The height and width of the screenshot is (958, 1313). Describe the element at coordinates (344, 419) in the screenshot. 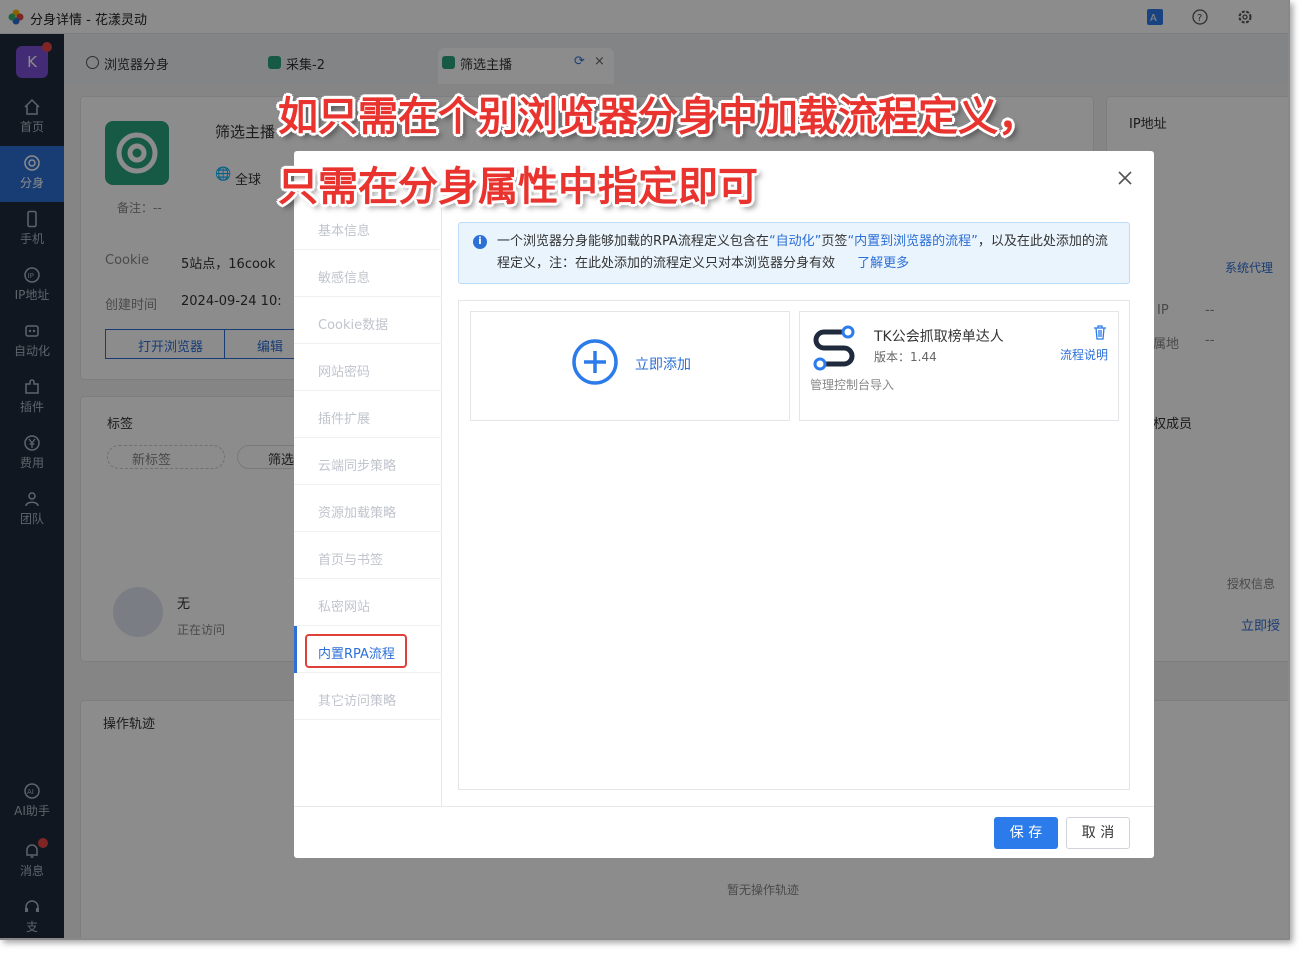

I see `menu-item-label: 插件扩展` at that location.